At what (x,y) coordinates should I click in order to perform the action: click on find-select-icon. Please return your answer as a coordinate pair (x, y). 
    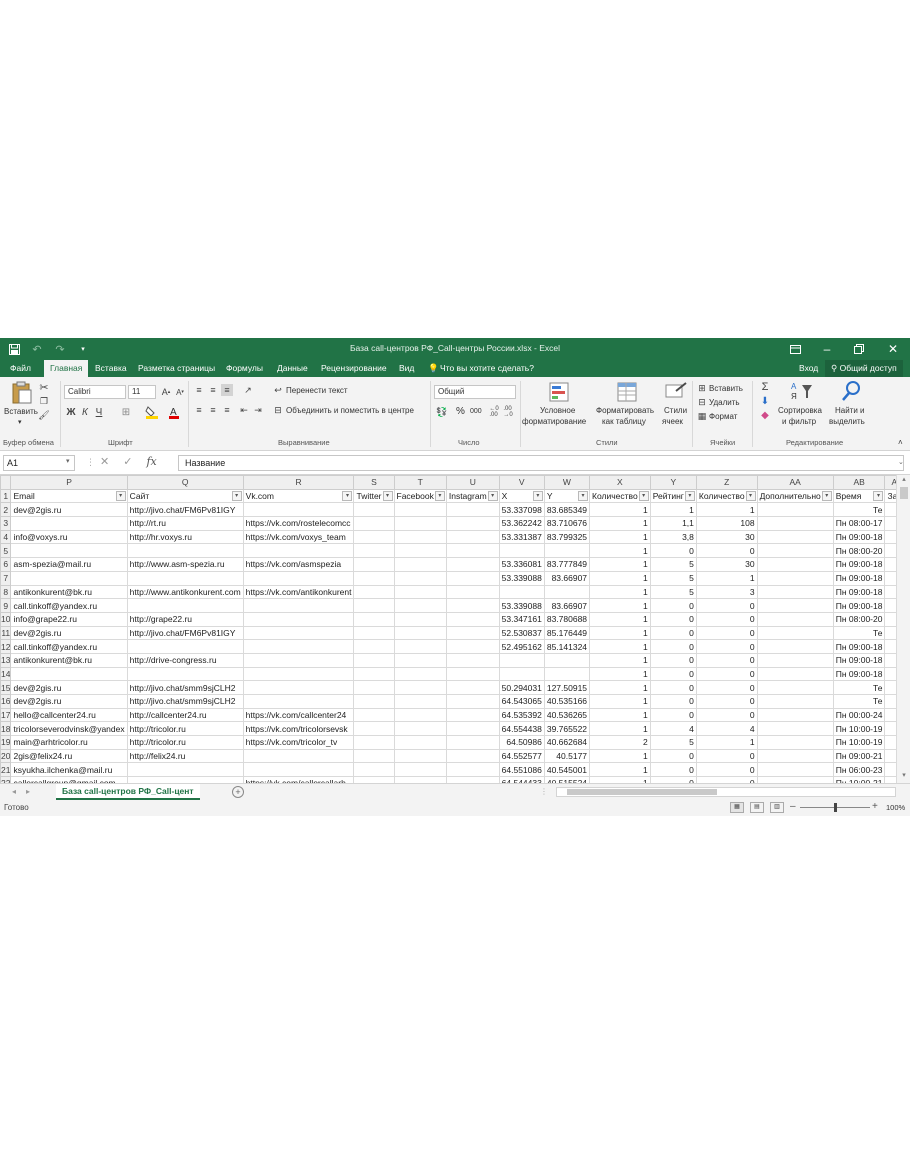
    Looking at the image, I should click on (852, 391).